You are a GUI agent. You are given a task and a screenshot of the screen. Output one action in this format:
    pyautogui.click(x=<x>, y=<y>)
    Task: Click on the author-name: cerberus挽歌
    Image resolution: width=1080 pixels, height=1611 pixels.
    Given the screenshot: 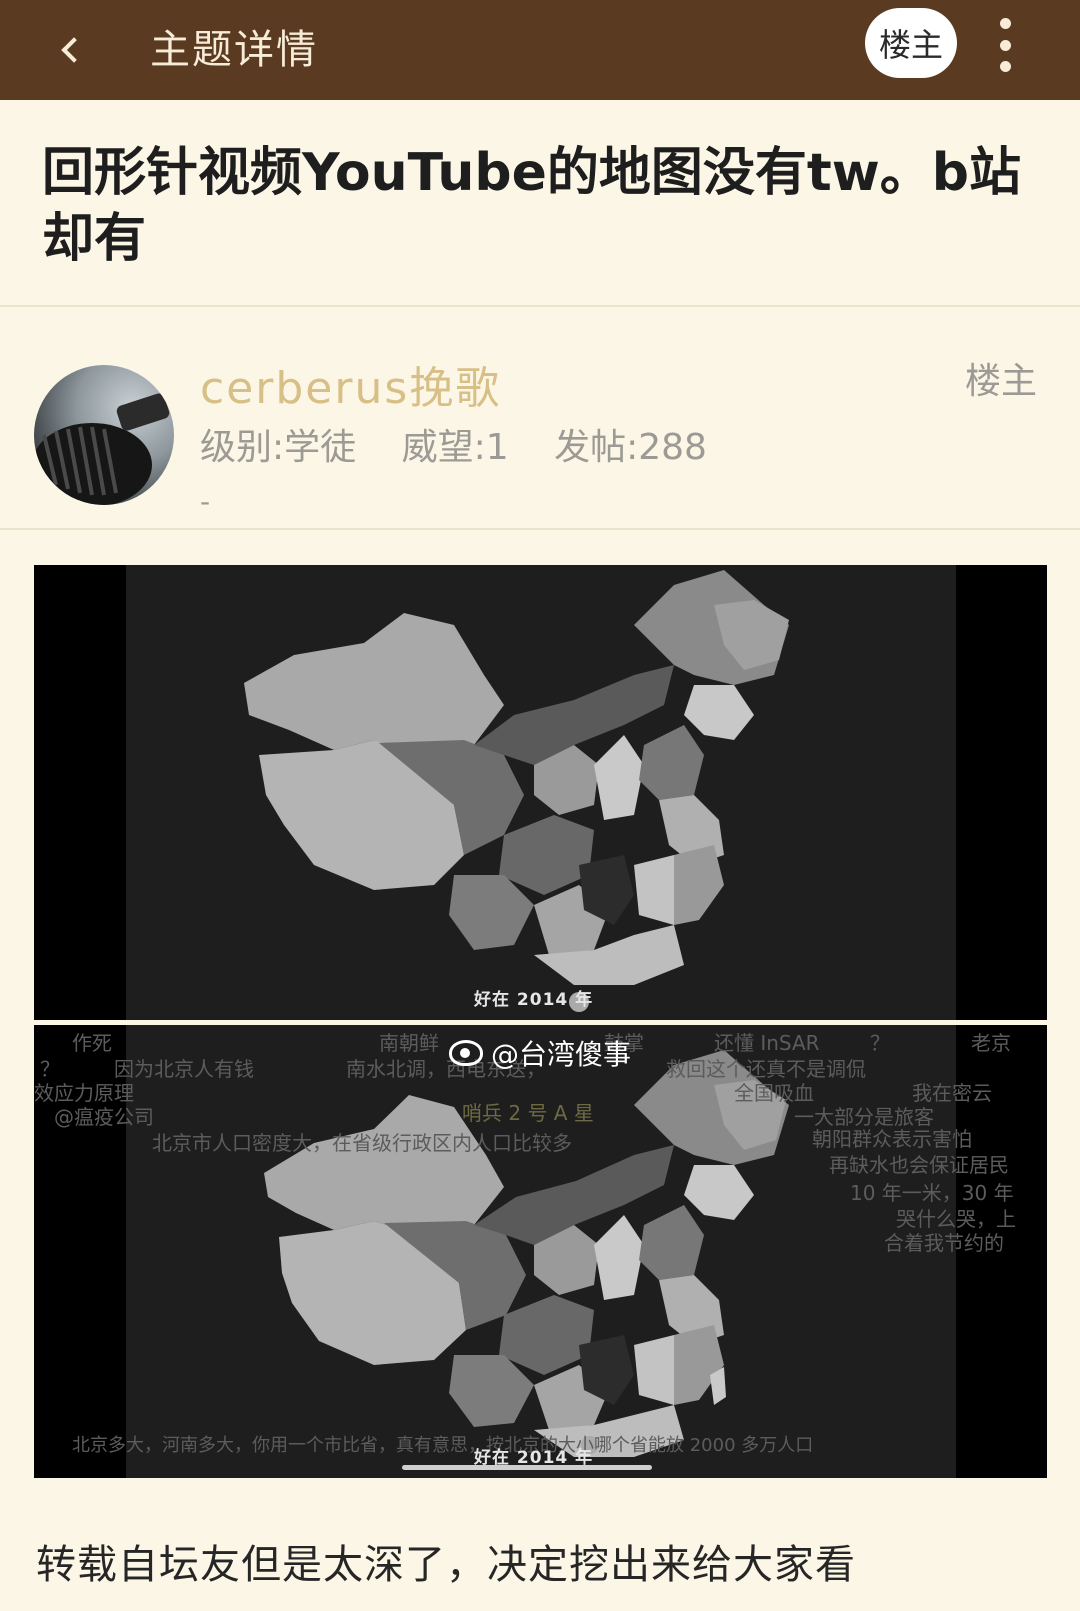 What is the action you would take?
    pyautogui.click(x=350, y=384)
    